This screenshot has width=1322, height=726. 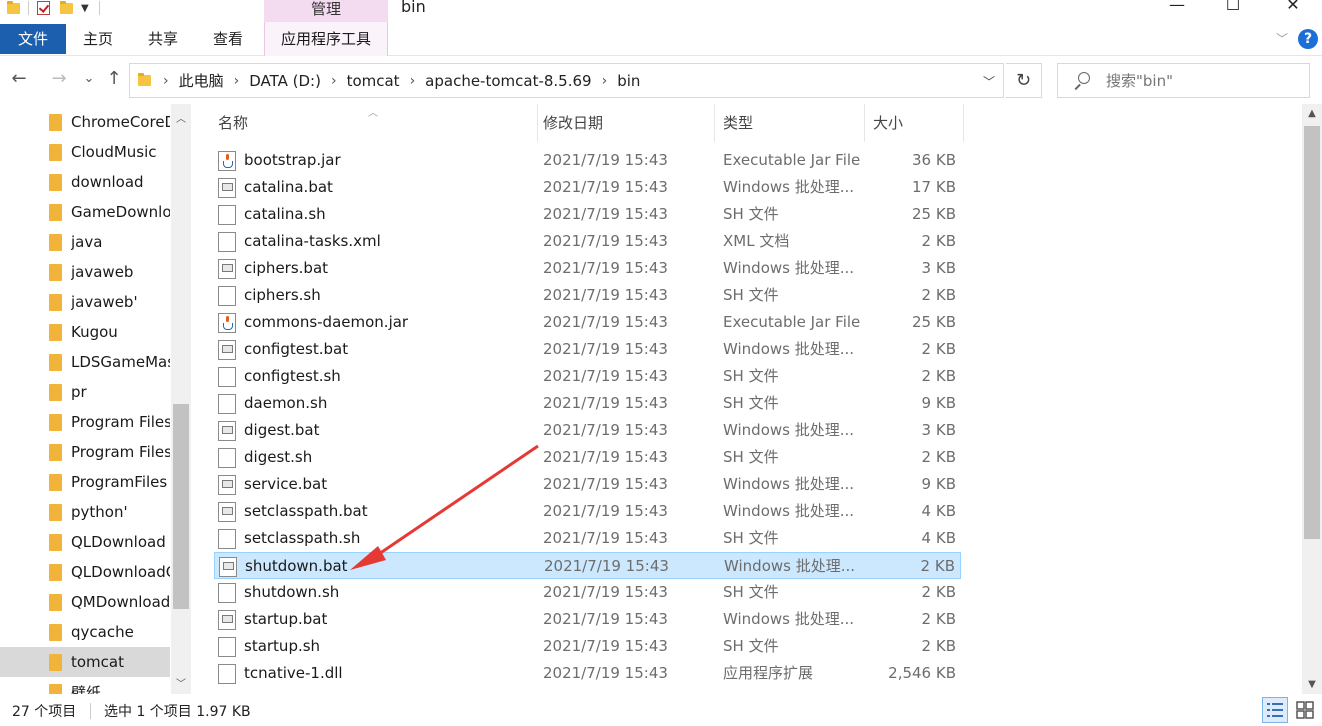 What do you see at coordinates (163, 39) in the screenshot?
I see `tab-share: 共享` at bounding box center [163, 39].